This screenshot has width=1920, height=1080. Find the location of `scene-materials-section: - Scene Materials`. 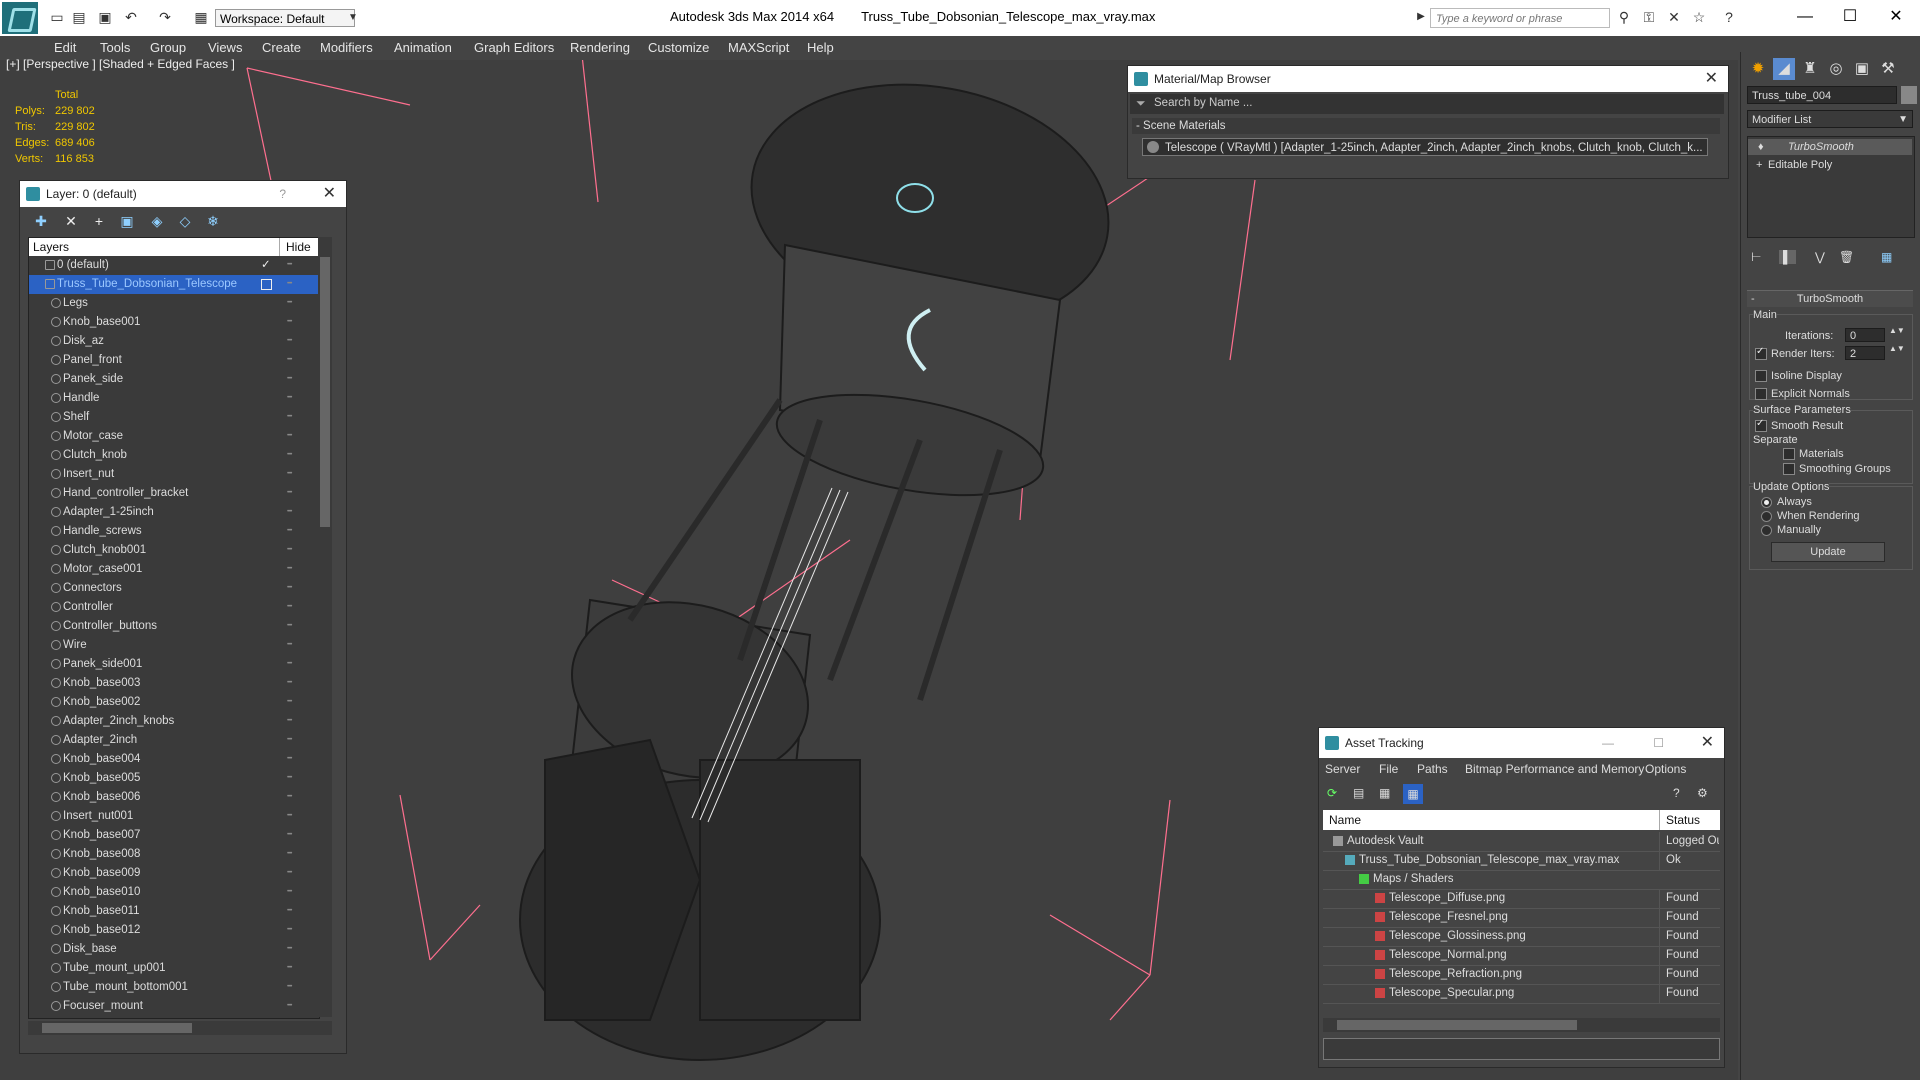

scene-materials-section: - Scene Materials is located at coordinates (1426, 126).